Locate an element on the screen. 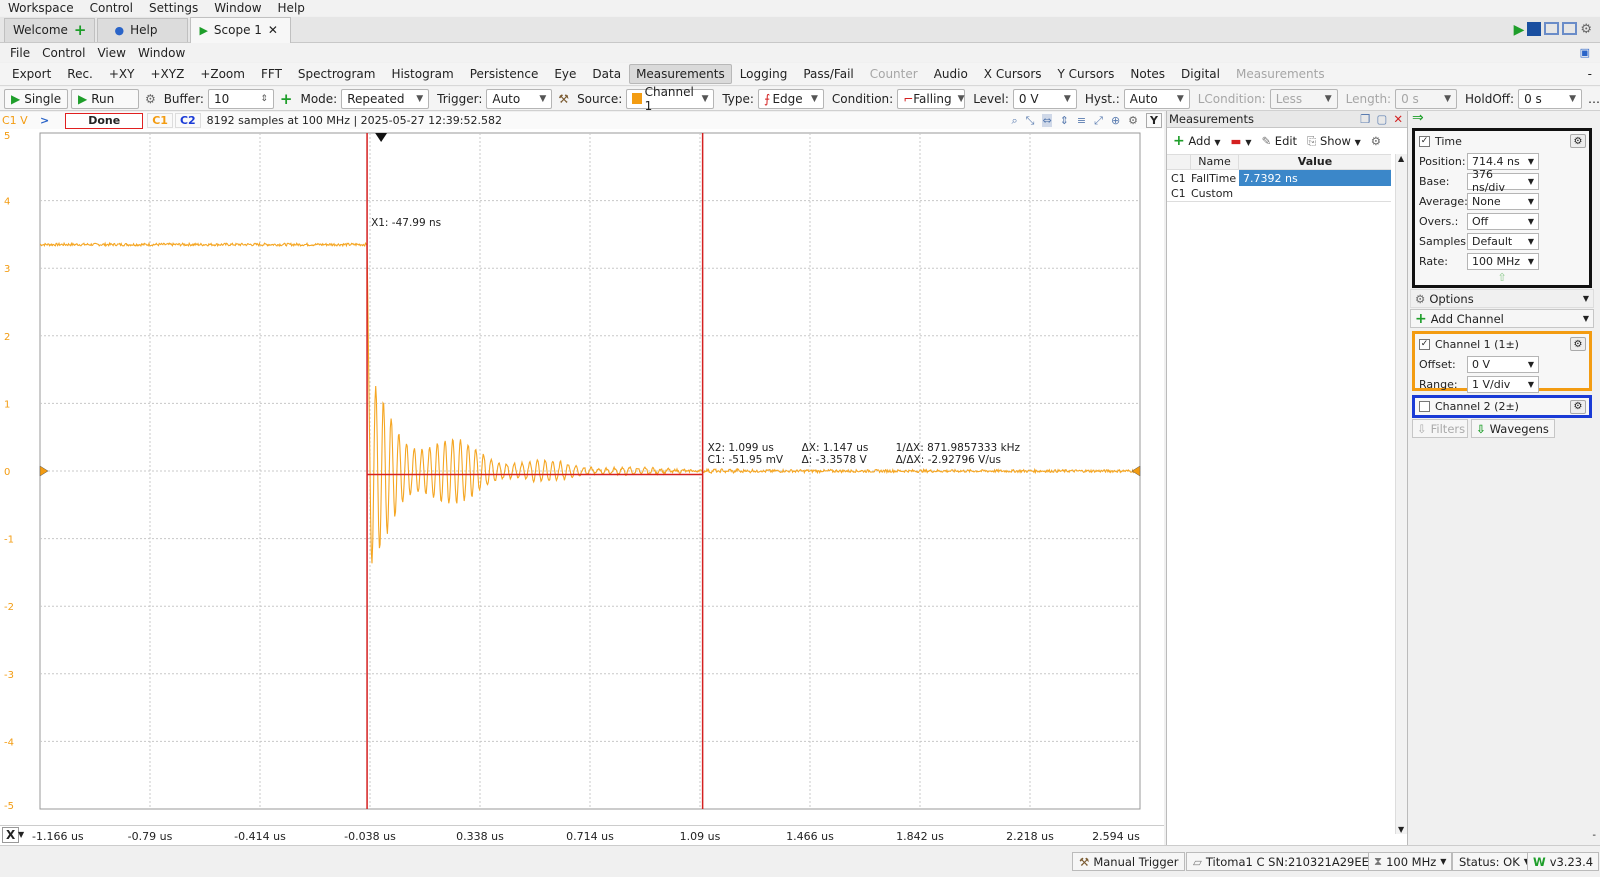  c2-badge: C2 is located at coordinates (187, 120).